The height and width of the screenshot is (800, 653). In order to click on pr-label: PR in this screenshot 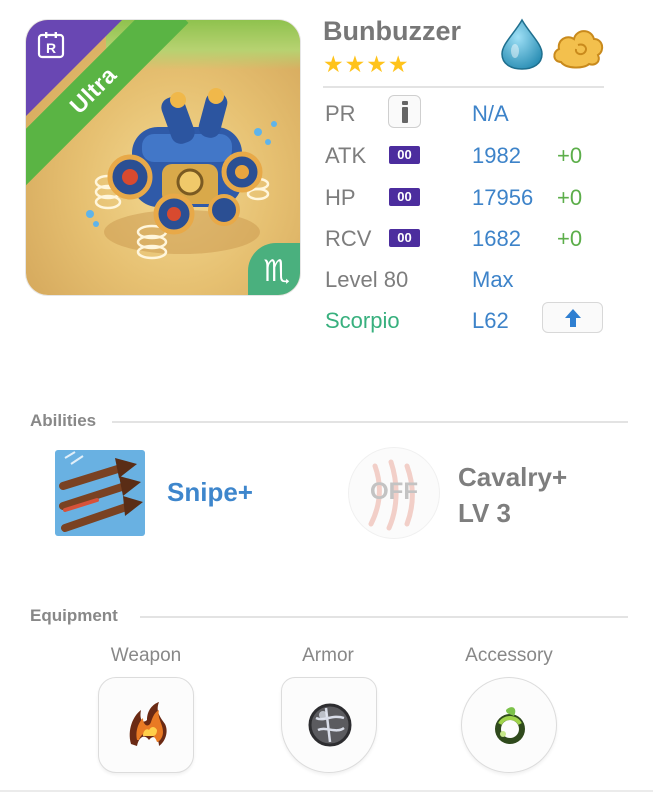, I will do `click(340, 113)`.